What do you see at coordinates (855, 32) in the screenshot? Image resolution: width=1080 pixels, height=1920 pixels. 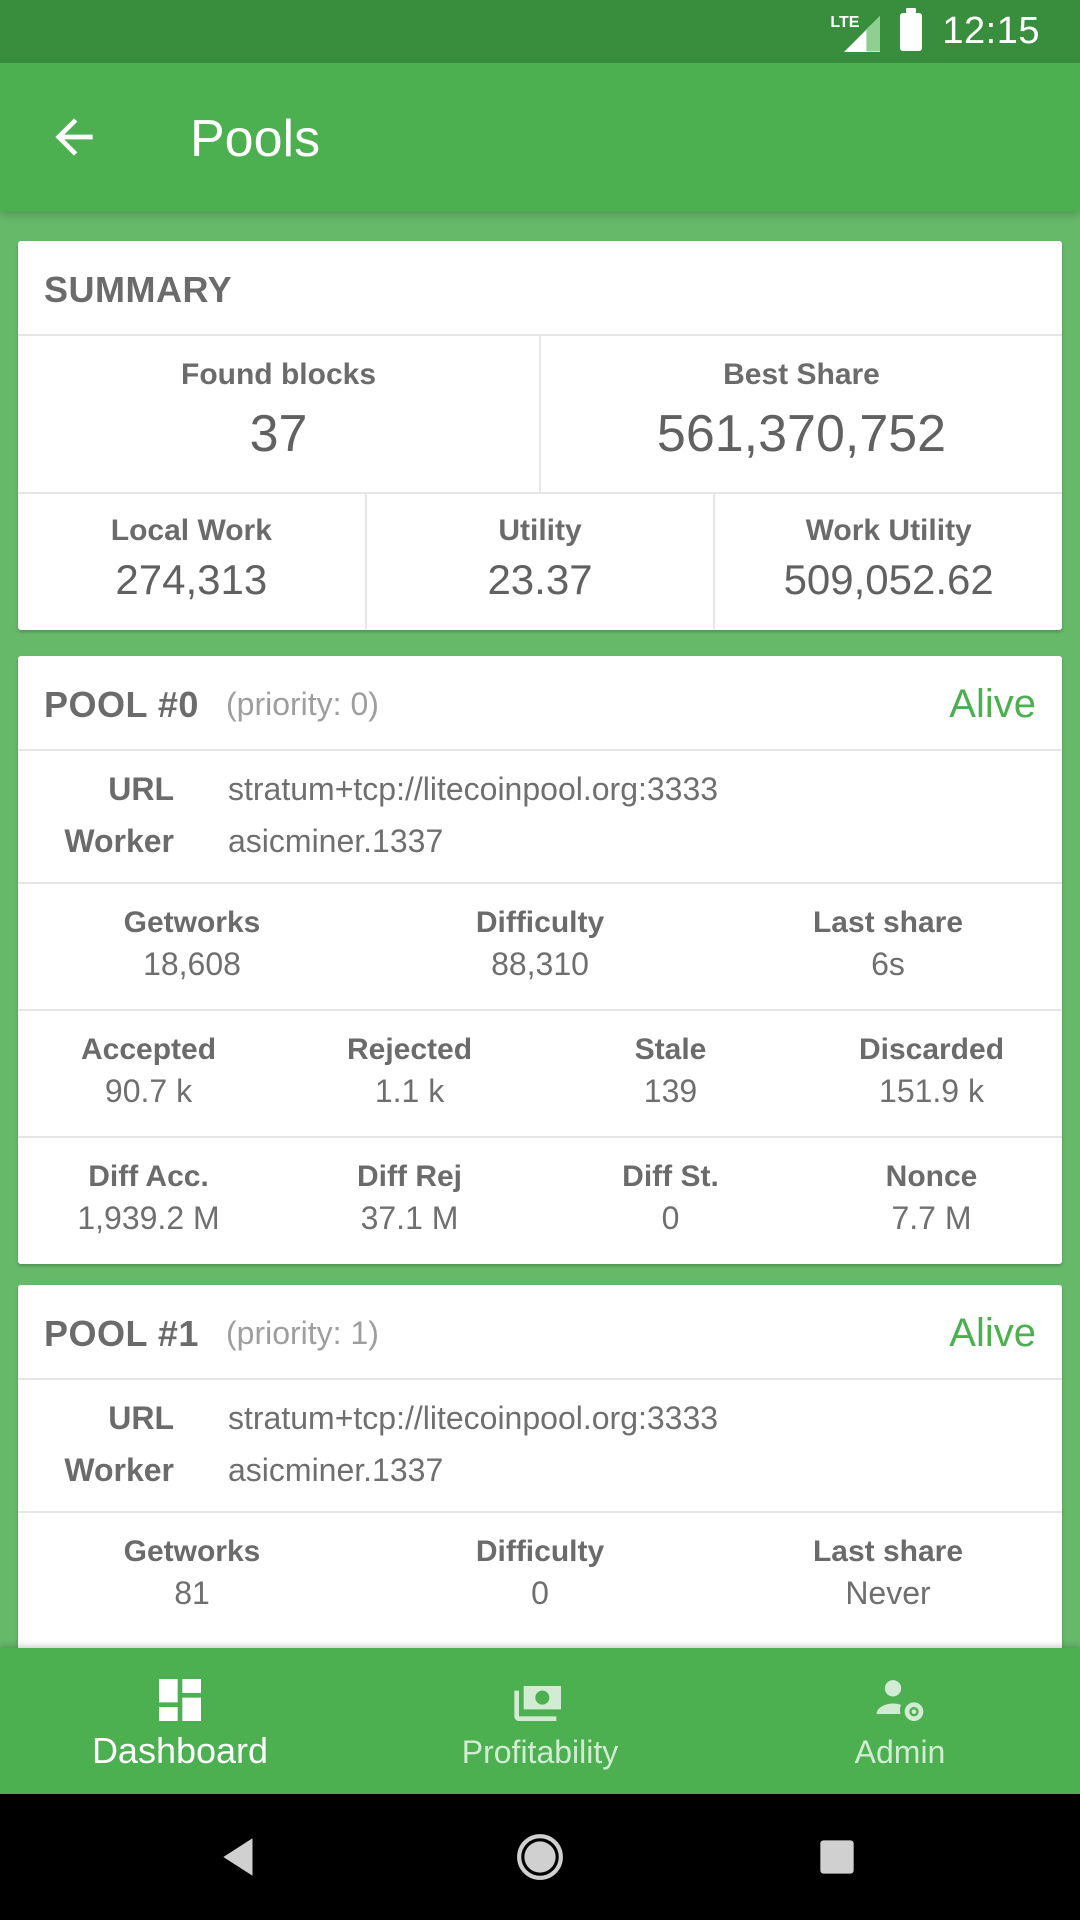 I see `lte-signal-icon: LTE` at bounding box center [855, 32].